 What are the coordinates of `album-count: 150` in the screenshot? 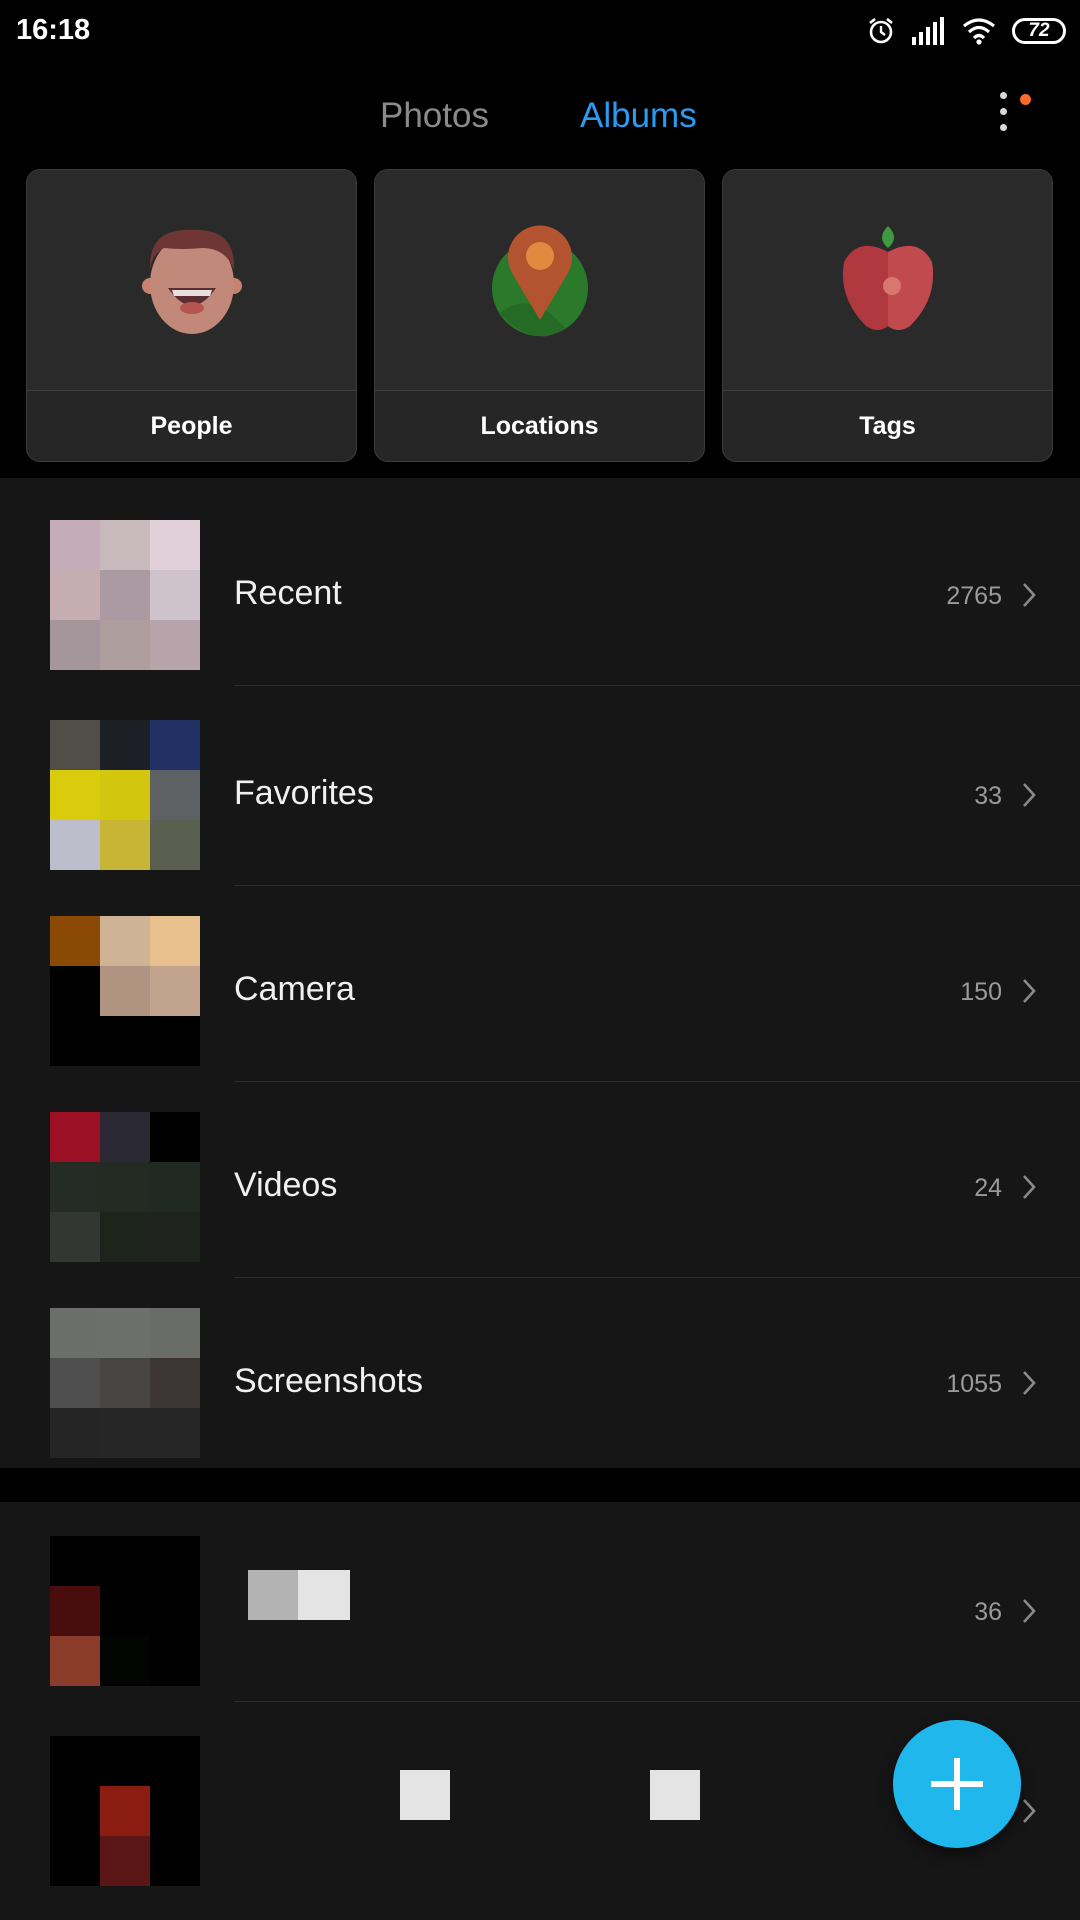 It's located at (981, 992).